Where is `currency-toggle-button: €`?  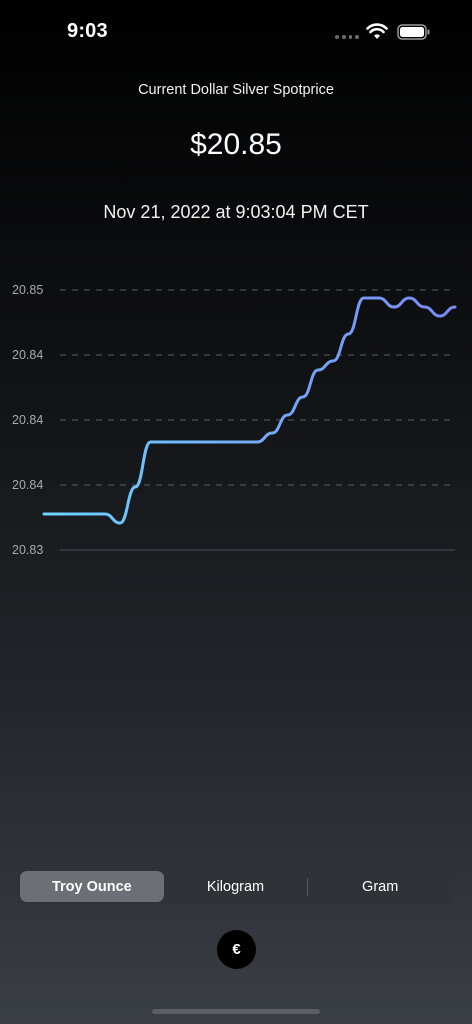 currency-toggle-button: € is located at coordinates (236, 949).